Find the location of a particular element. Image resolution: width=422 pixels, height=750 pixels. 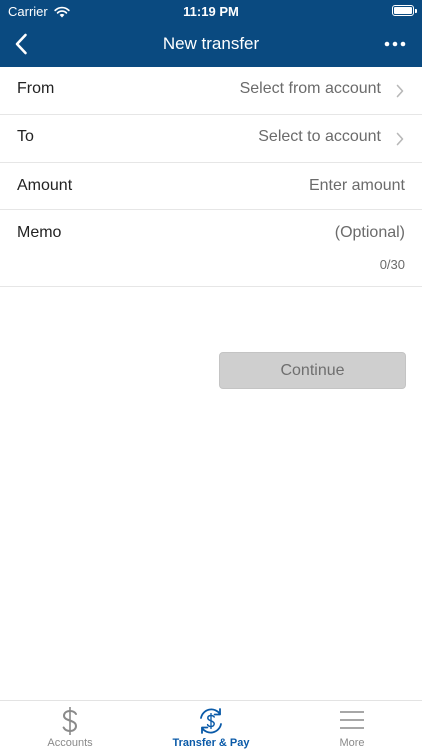

status-time: 11:19 PM is located at coordinates (211, 11).